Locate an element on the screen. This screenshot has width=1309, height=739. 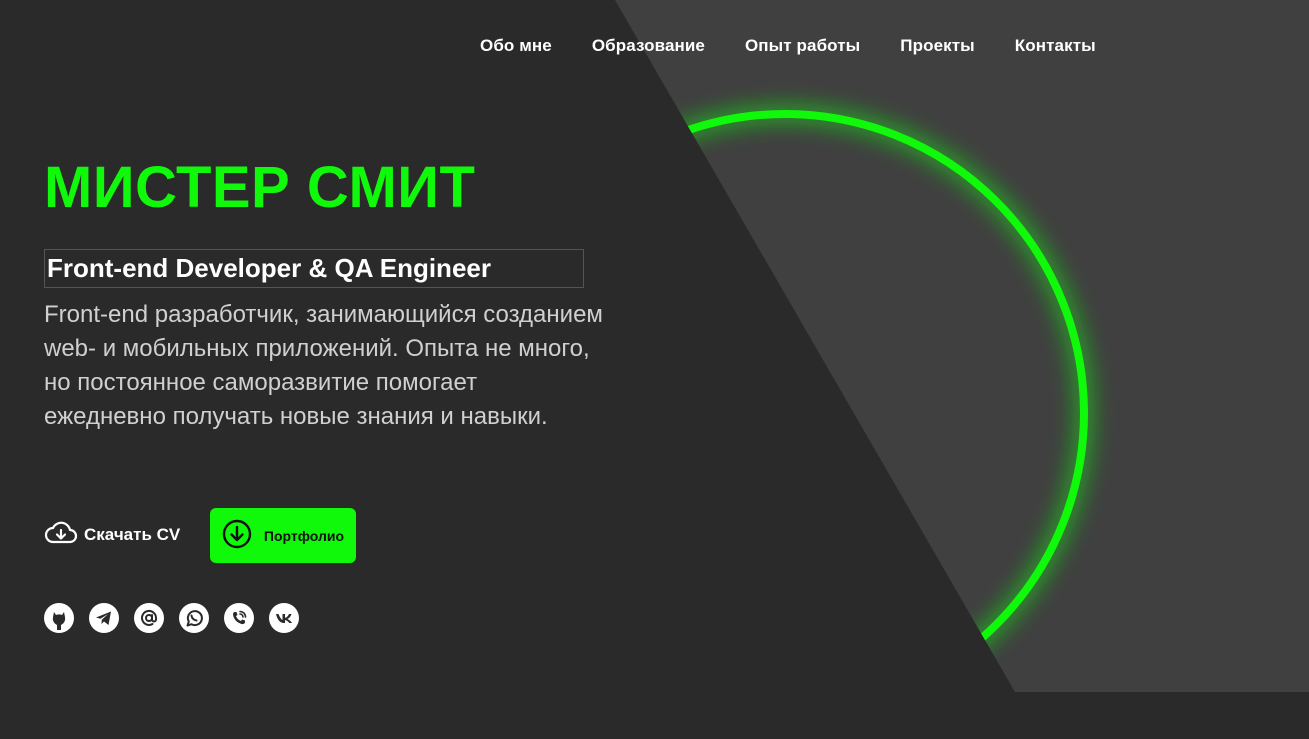
vk-icon is located at coordinates (284, 618).